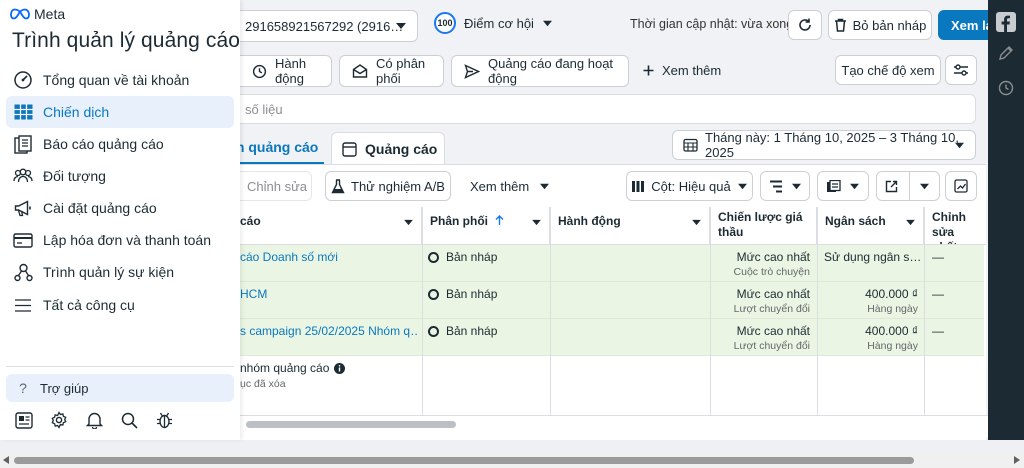  Describe the element at coordinates (6, 460) in the screenshot. I see `scroll-left-arrow-icon` at that location.